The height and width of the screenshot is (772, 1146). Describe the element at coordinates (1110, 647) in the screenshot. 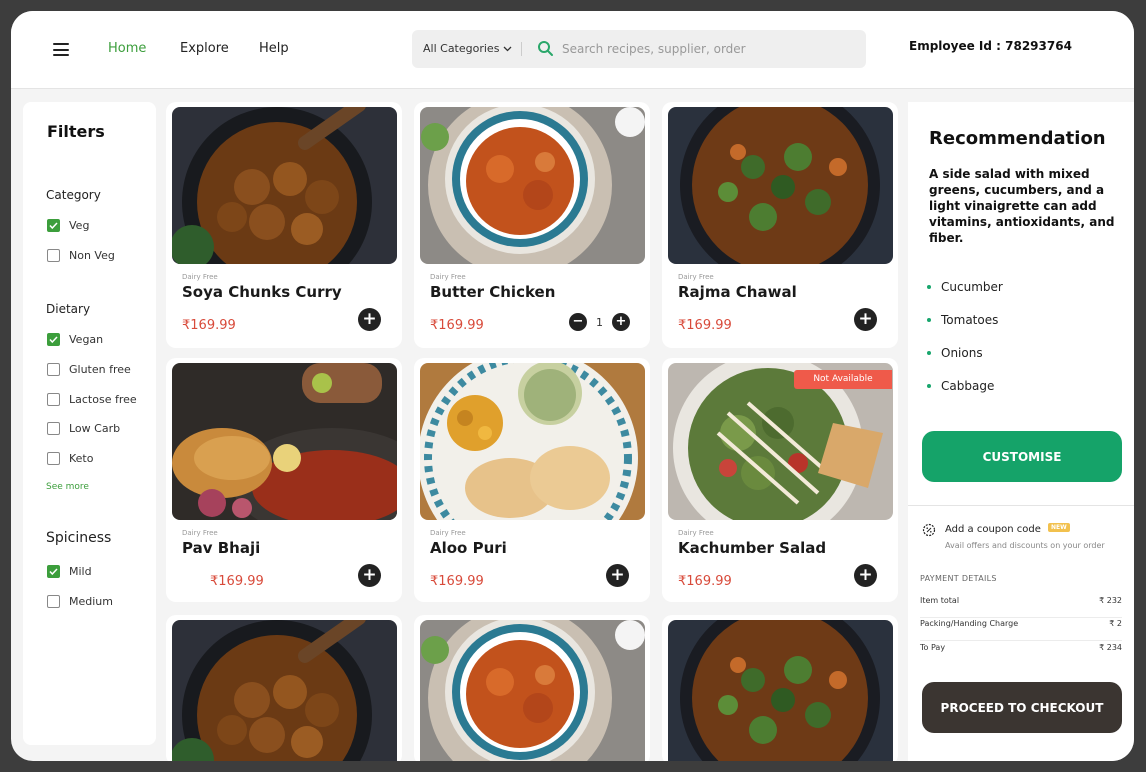

I see `payment-value: ₹ 234` at that location.